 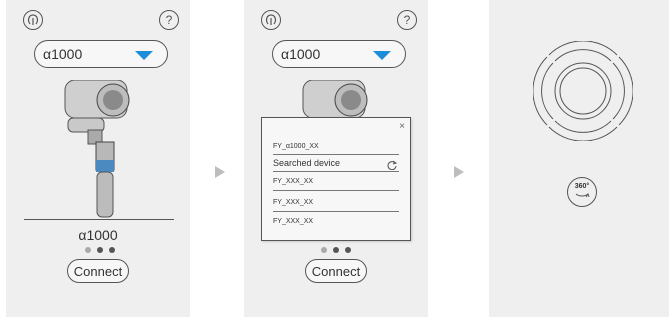 I want to click on rotate-360-label: 360°, so click(x=582, y=186).